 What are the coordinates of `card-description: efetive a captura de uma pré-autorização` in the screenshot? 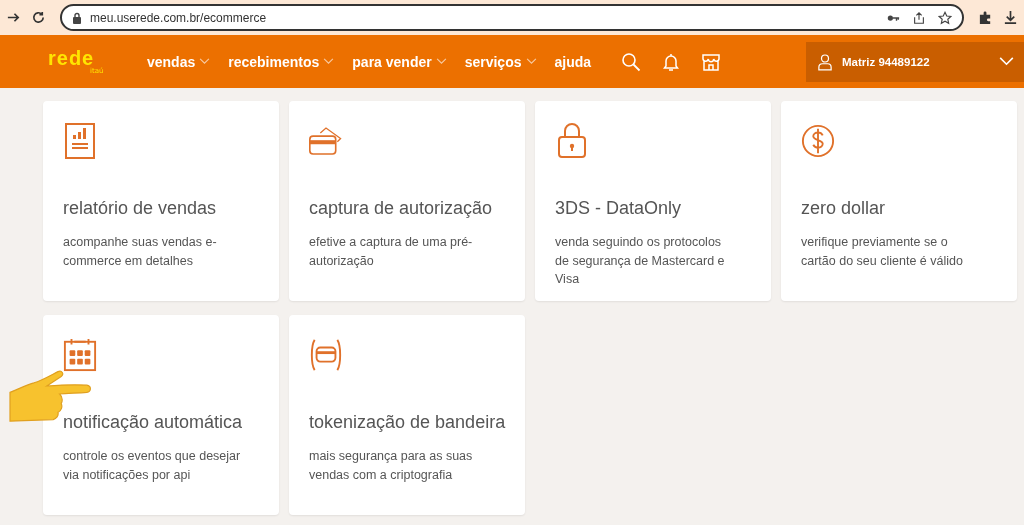 It's located at (391, 252).